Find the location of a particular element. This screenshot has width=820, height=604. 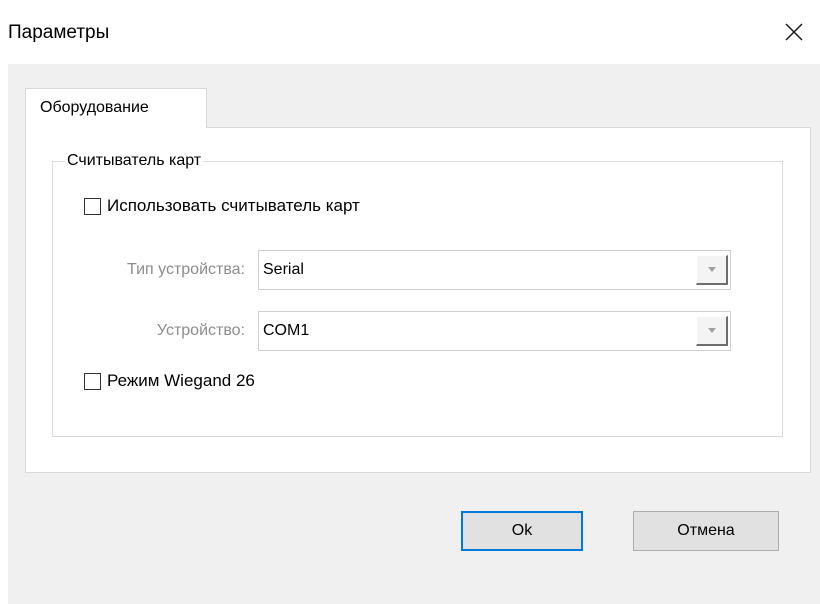

tab-equipment: Оборудование is located at coordinates (116, 108).